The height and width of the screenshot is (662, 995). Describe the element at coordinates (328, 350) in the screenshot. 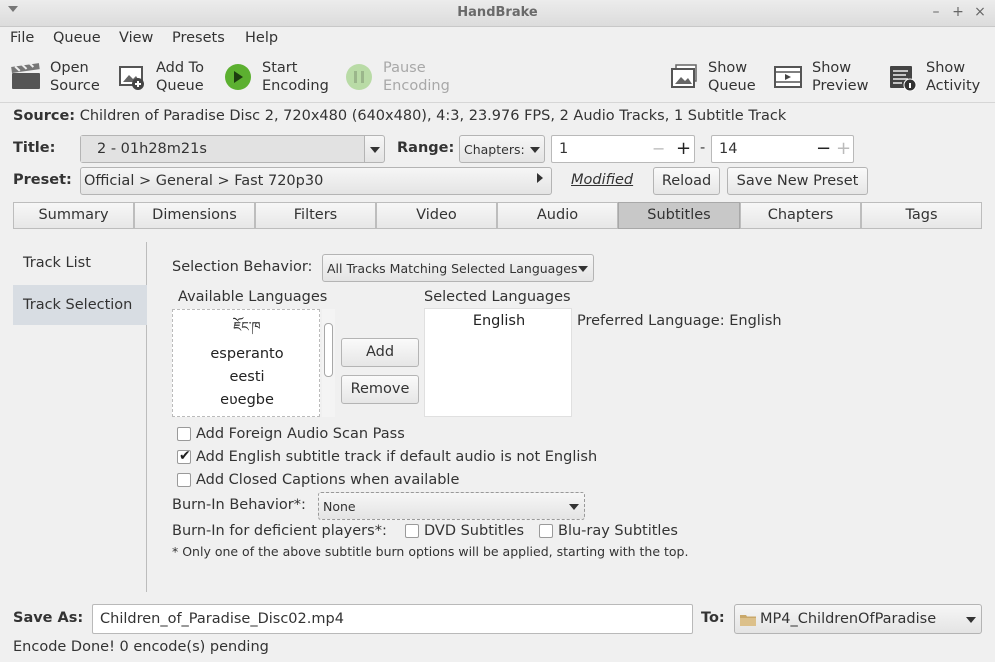

I see `scrollbar-thumb` at that location.